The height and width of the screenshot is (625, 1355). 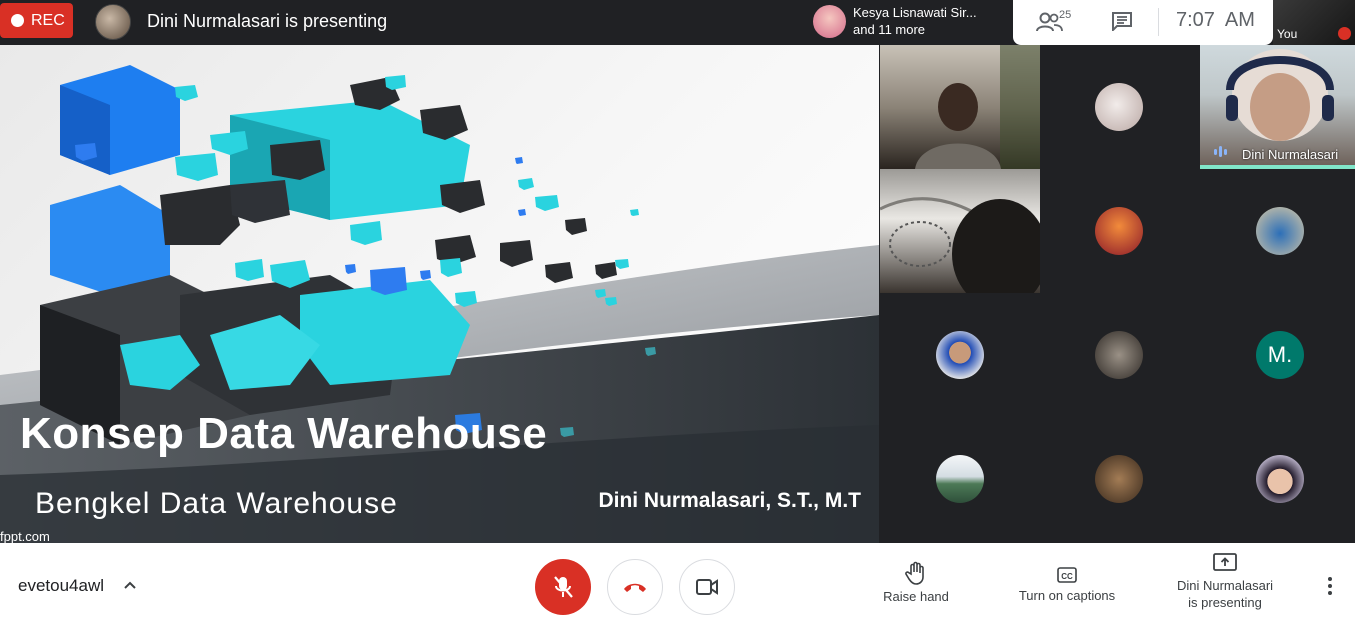 What do you see at coordinates (914, 573) in the screenshot?
I see `hand-icon` at bounding box center [914, 573].